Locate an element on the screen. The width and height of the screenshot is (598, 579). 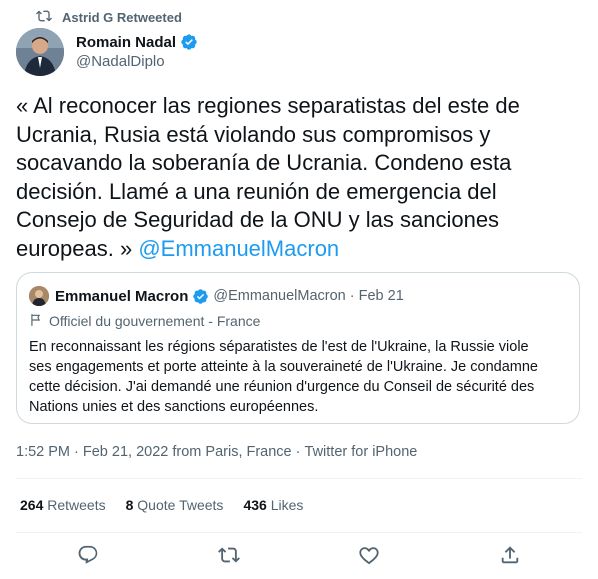
verified-badge-icon is located at coordinates (189, 42).